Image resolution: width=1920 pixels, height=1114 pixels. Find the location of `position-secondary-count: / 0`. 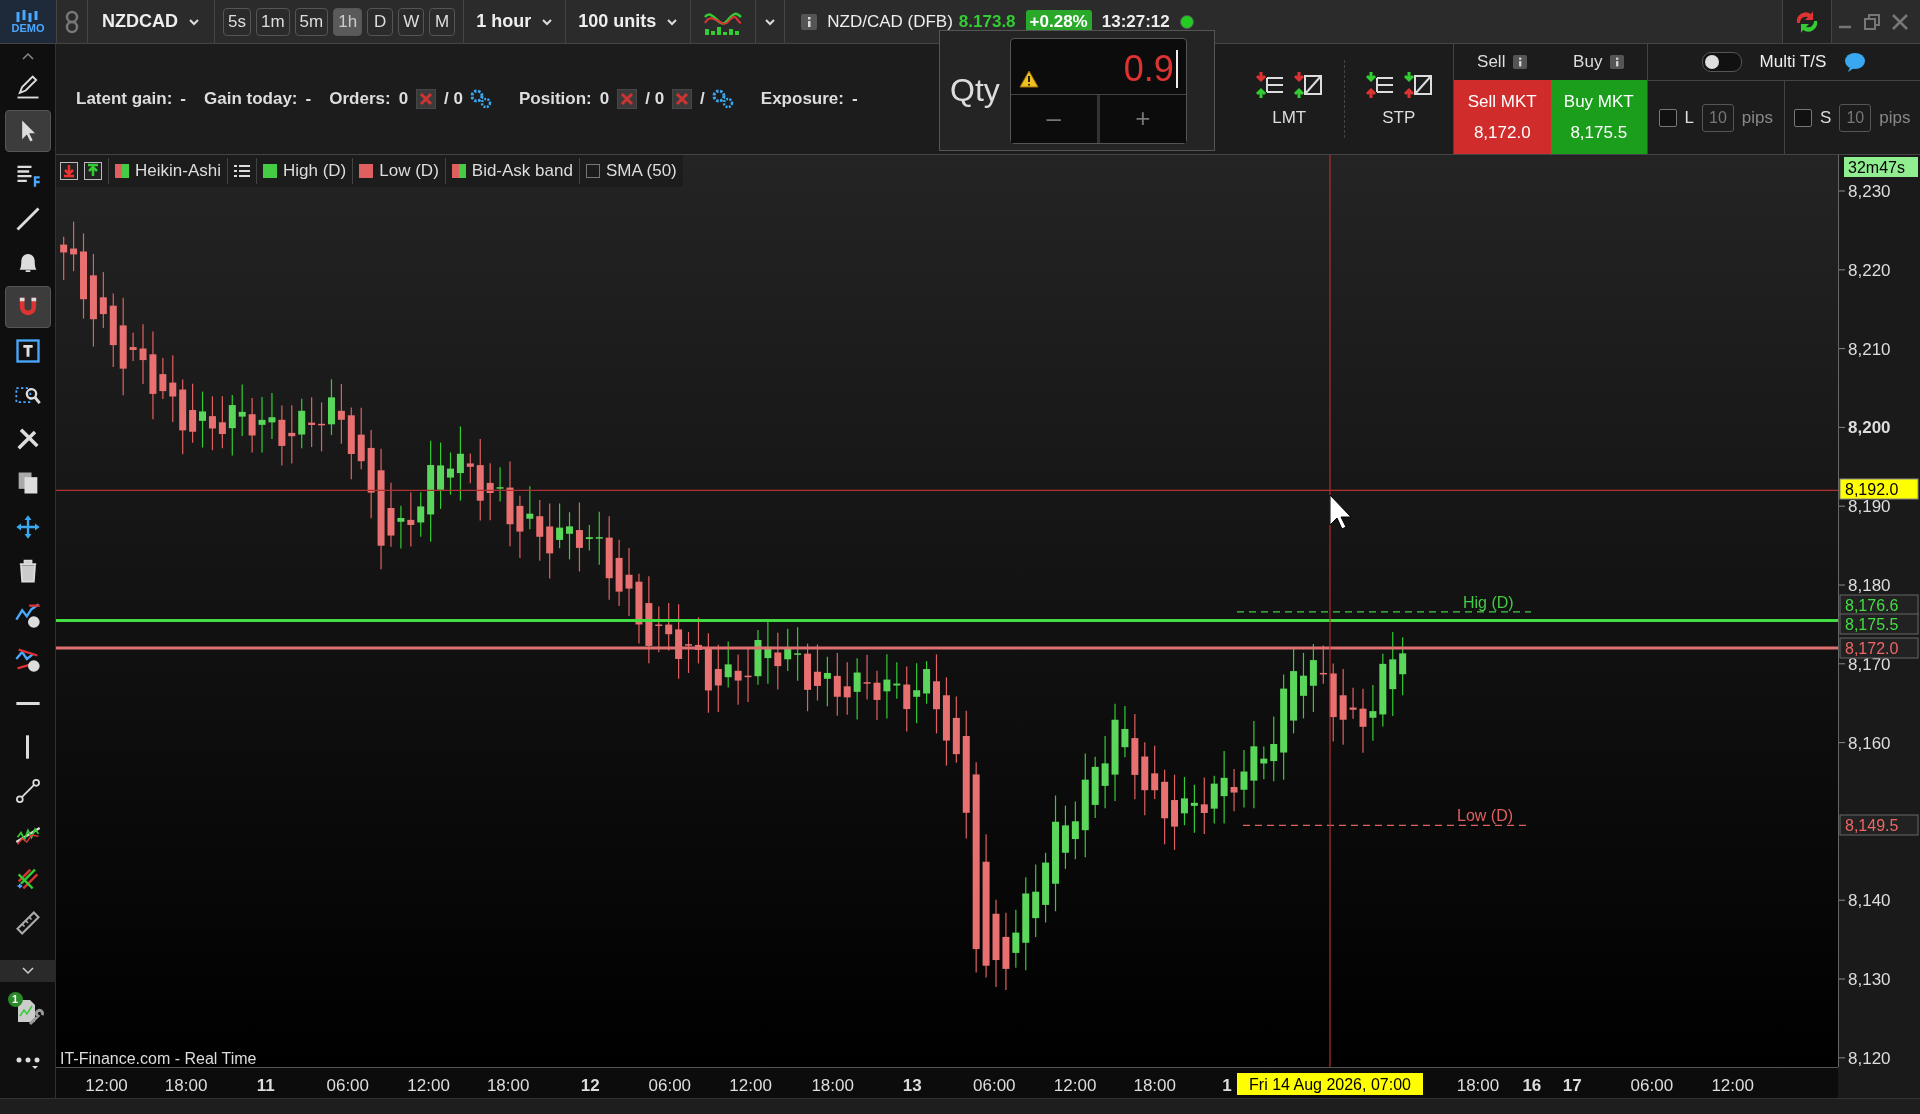

position-secondary-count: / 0 is located at coordinates (655, 99).